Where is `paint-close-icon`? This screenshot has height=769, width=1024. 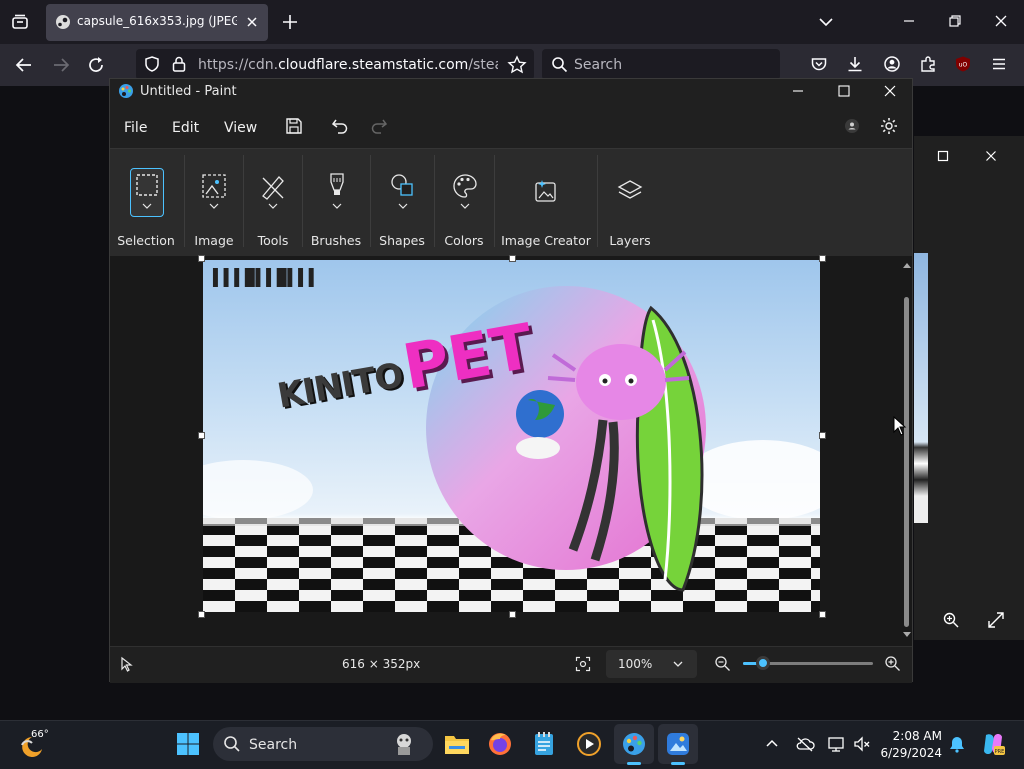 paint-close-icon is located at coordinates (890, 91).